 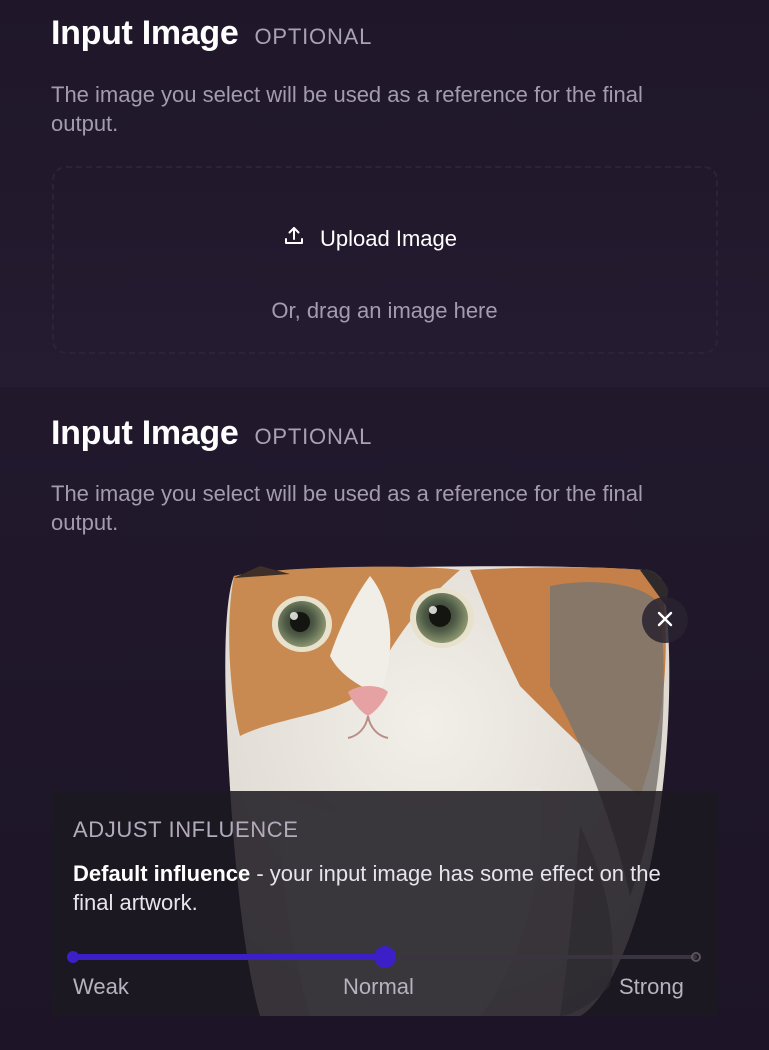 I want to click on slider-thumb, so click(x=385, y=957).